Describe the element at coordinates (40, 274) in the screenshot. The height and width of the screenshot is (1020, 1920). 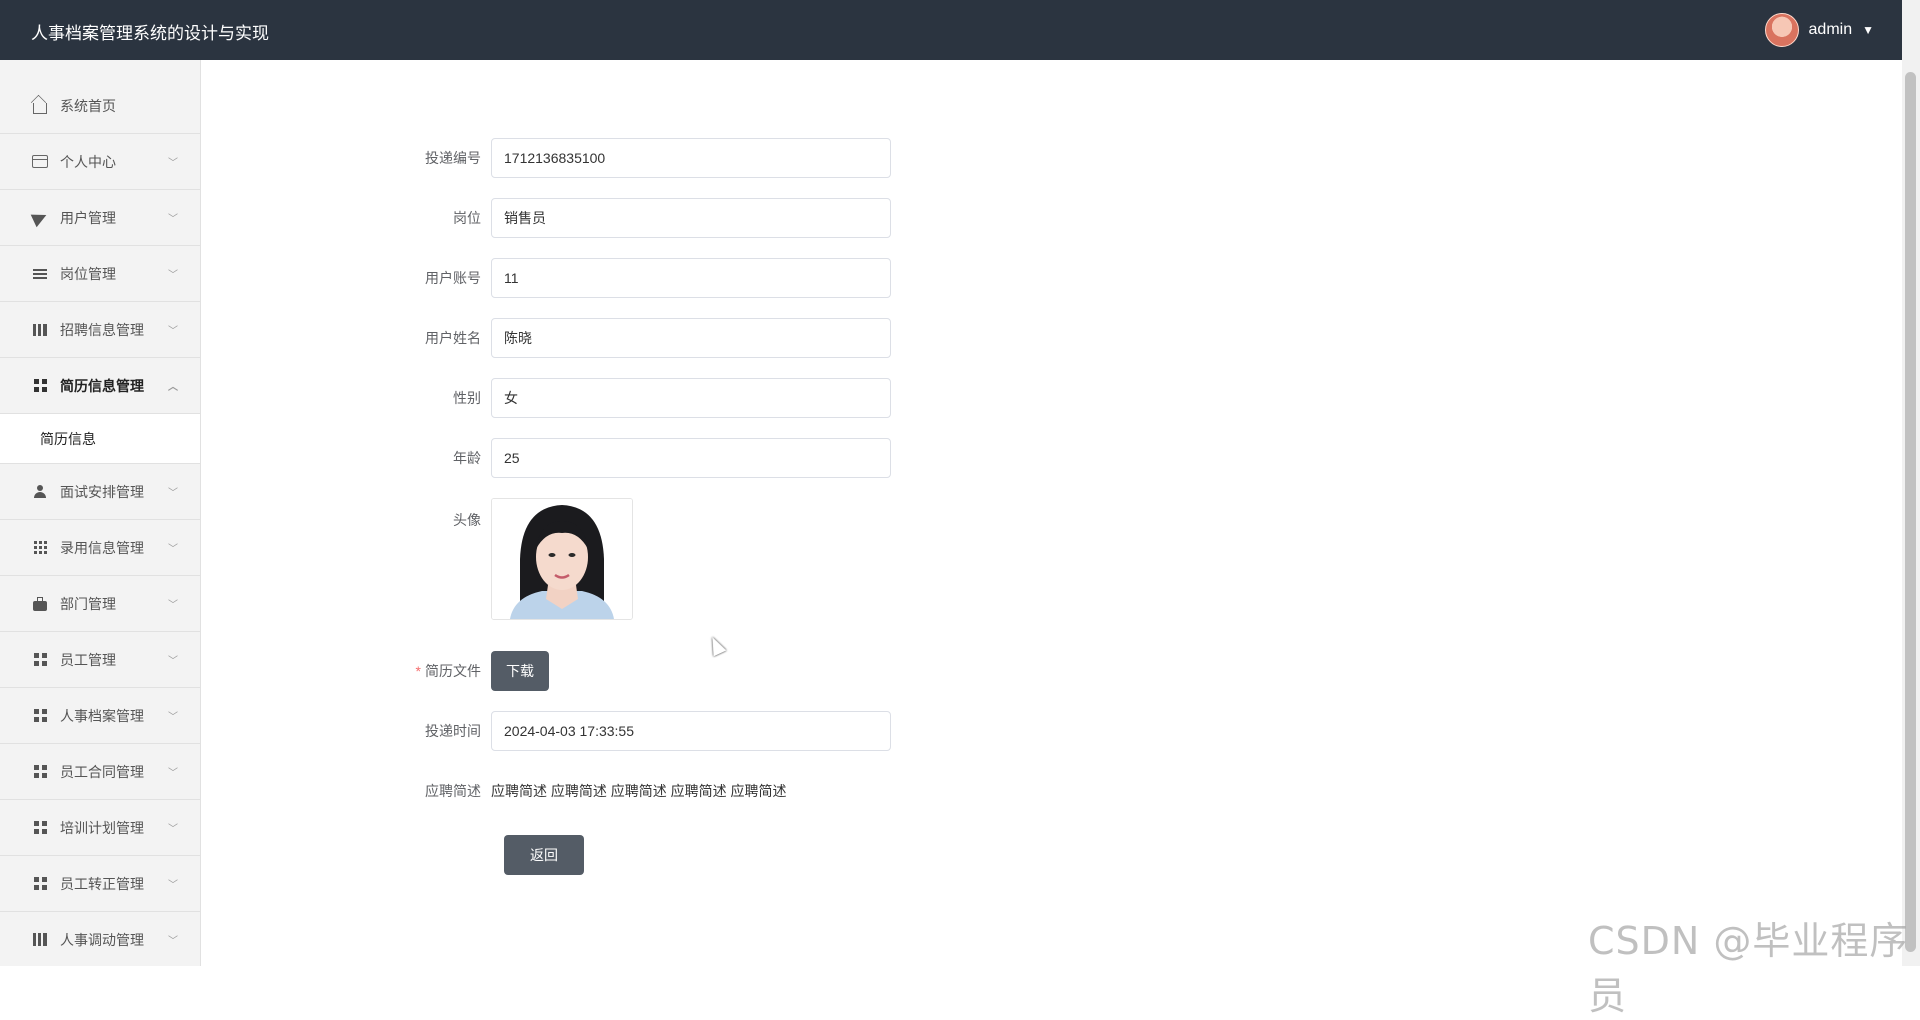
I see `list-icon` at that location.